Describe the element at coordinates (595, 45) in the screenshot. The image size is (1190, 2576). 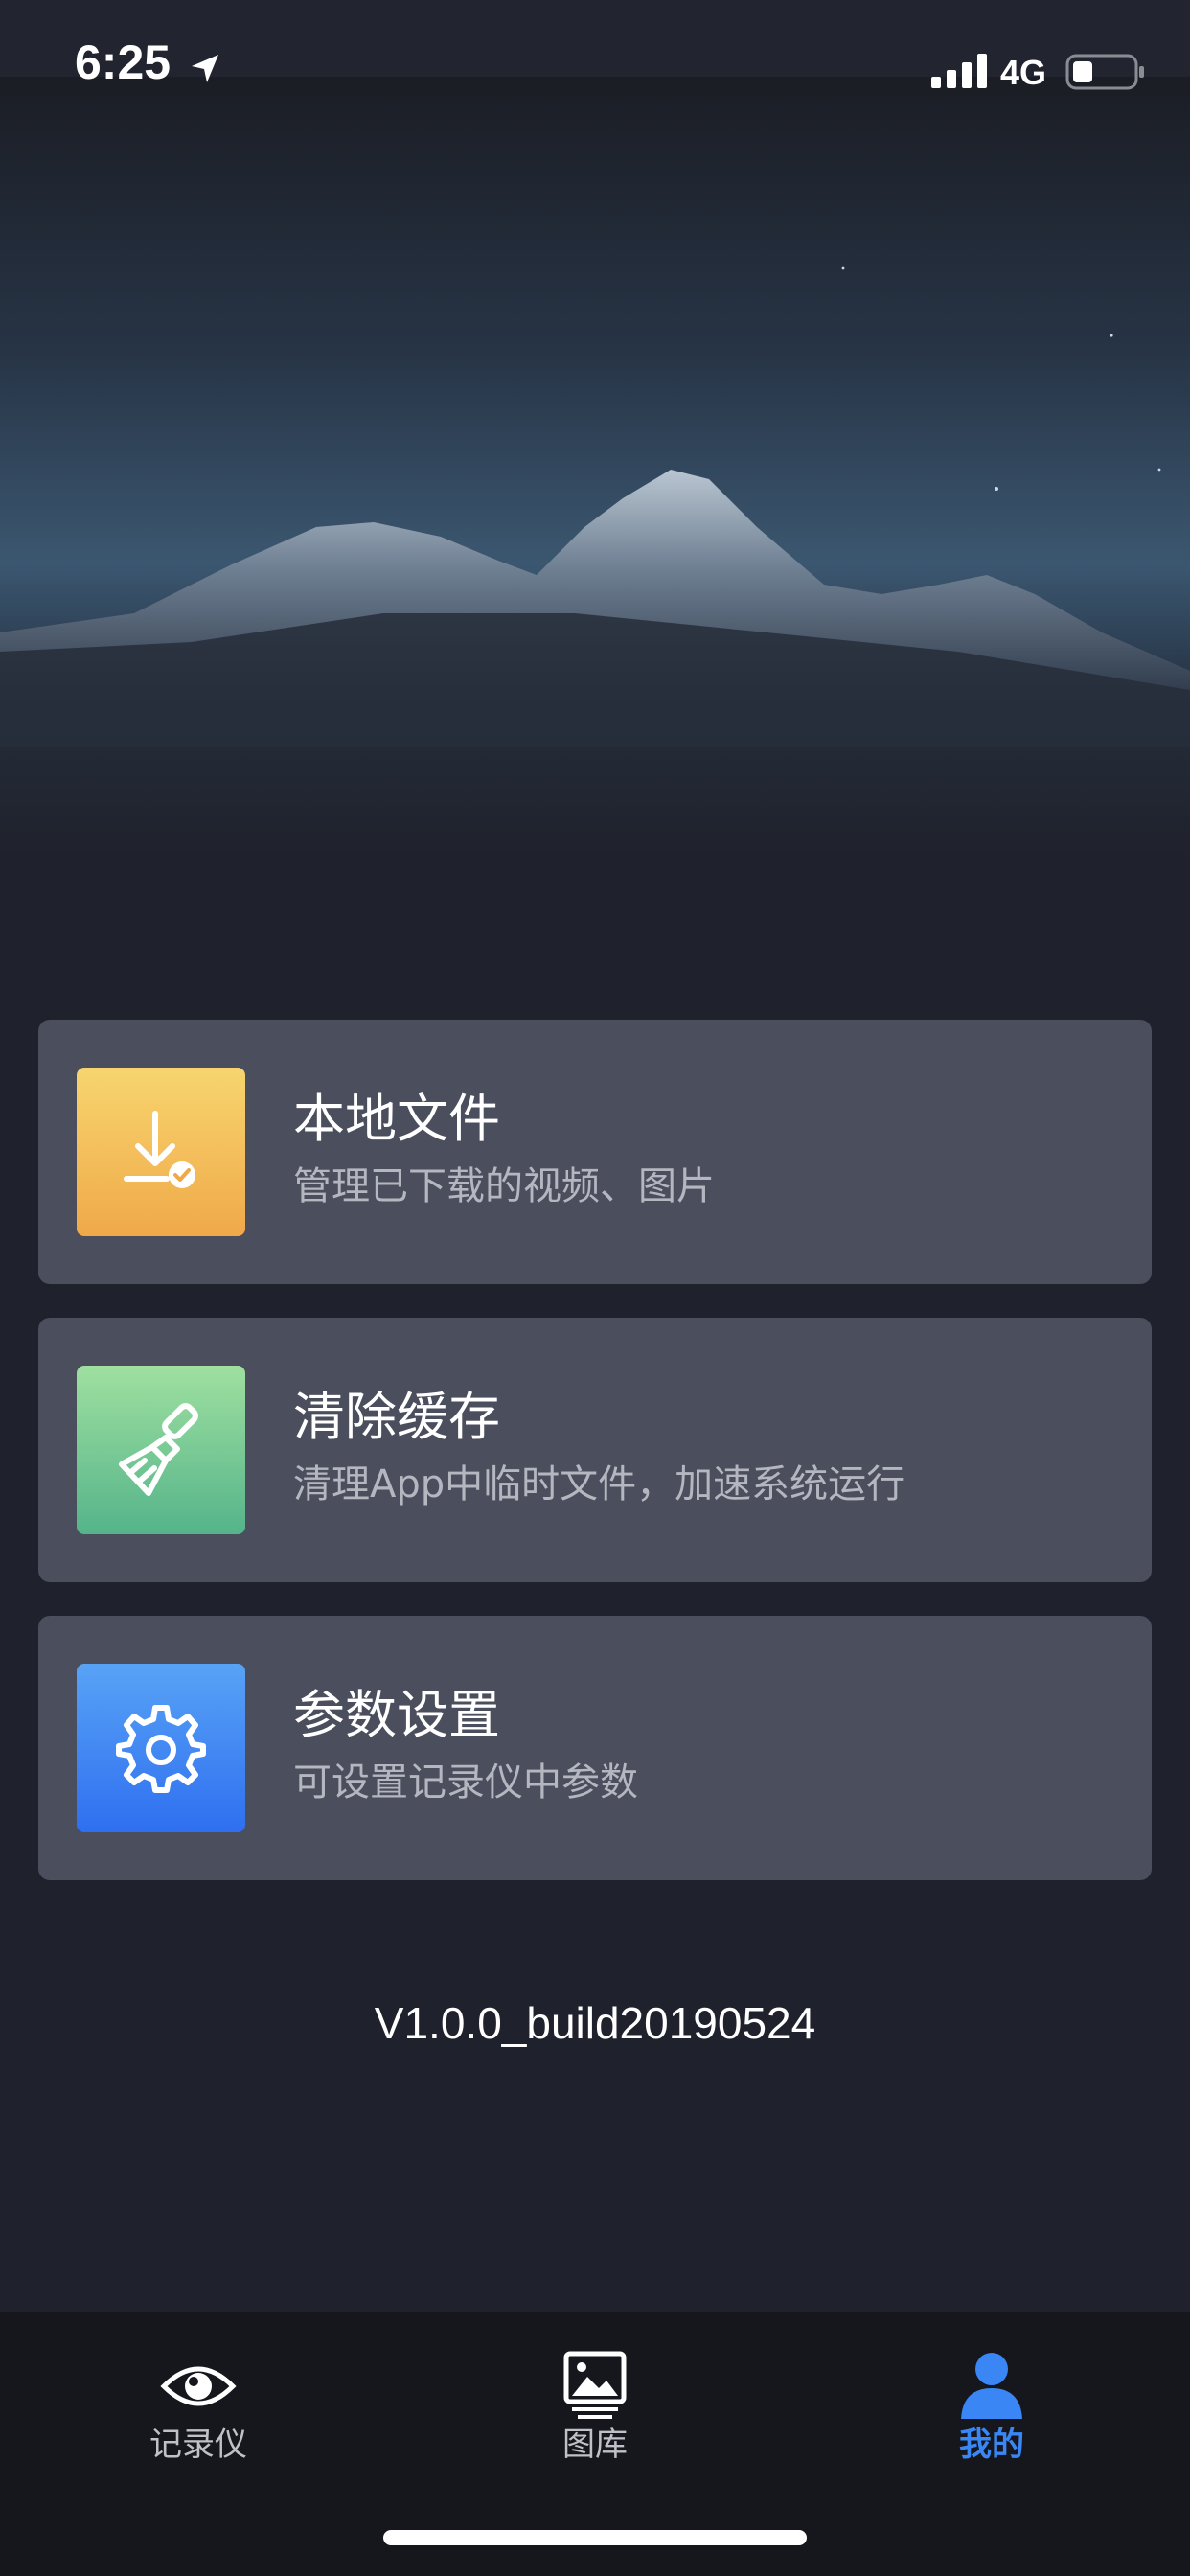
I see `status-bar: 6:25 4G` at that location.